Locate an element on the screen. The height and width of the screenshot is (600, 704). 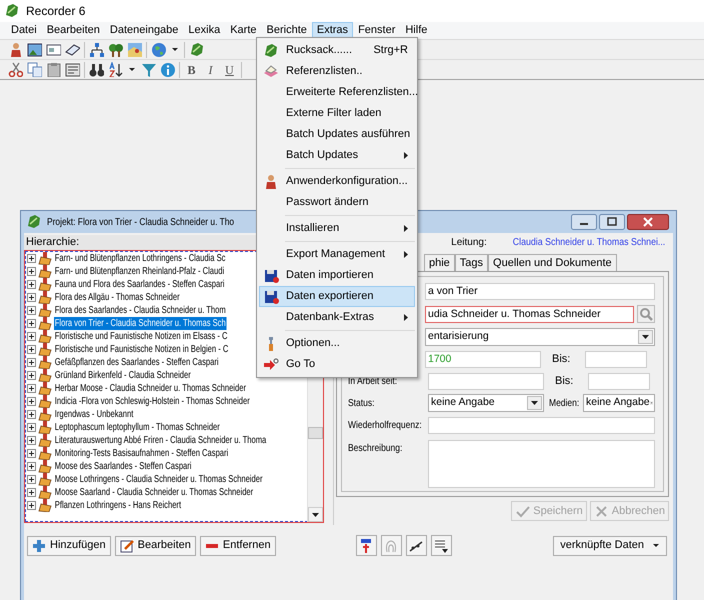
tree-item: Literaturauswertung Abbé Friren - Claudia Schneider u. Thoma is located at coordinates (161, 440).